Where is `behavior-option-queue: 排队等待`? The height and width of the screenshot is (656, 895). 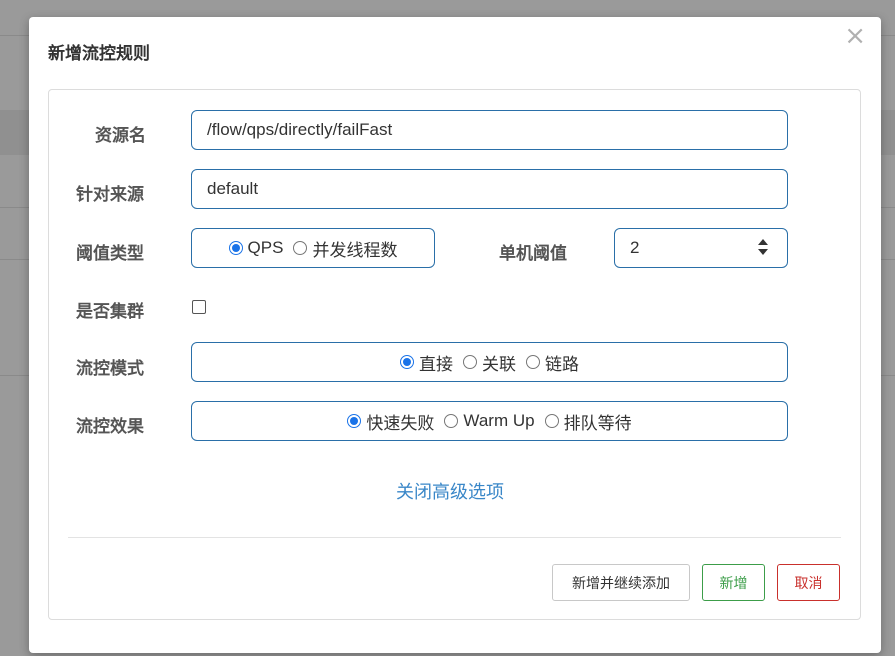 behavior-option-queue: 排队等待 is located at coordinates (588, 421).